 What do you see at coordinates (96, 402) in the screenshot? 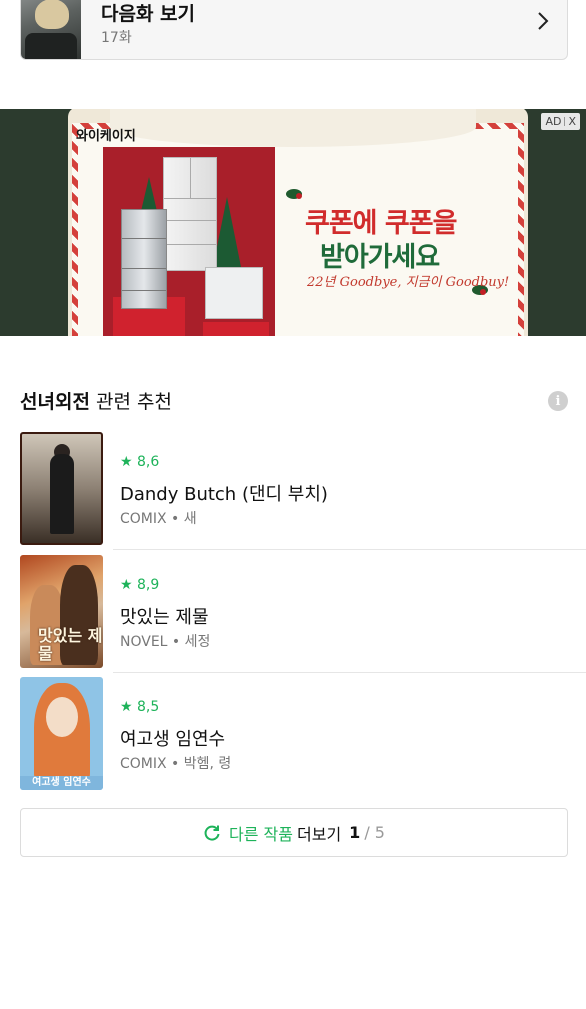
I see `related-heading: 선녀외전 관련 추천` at bounding box center [96, 402].